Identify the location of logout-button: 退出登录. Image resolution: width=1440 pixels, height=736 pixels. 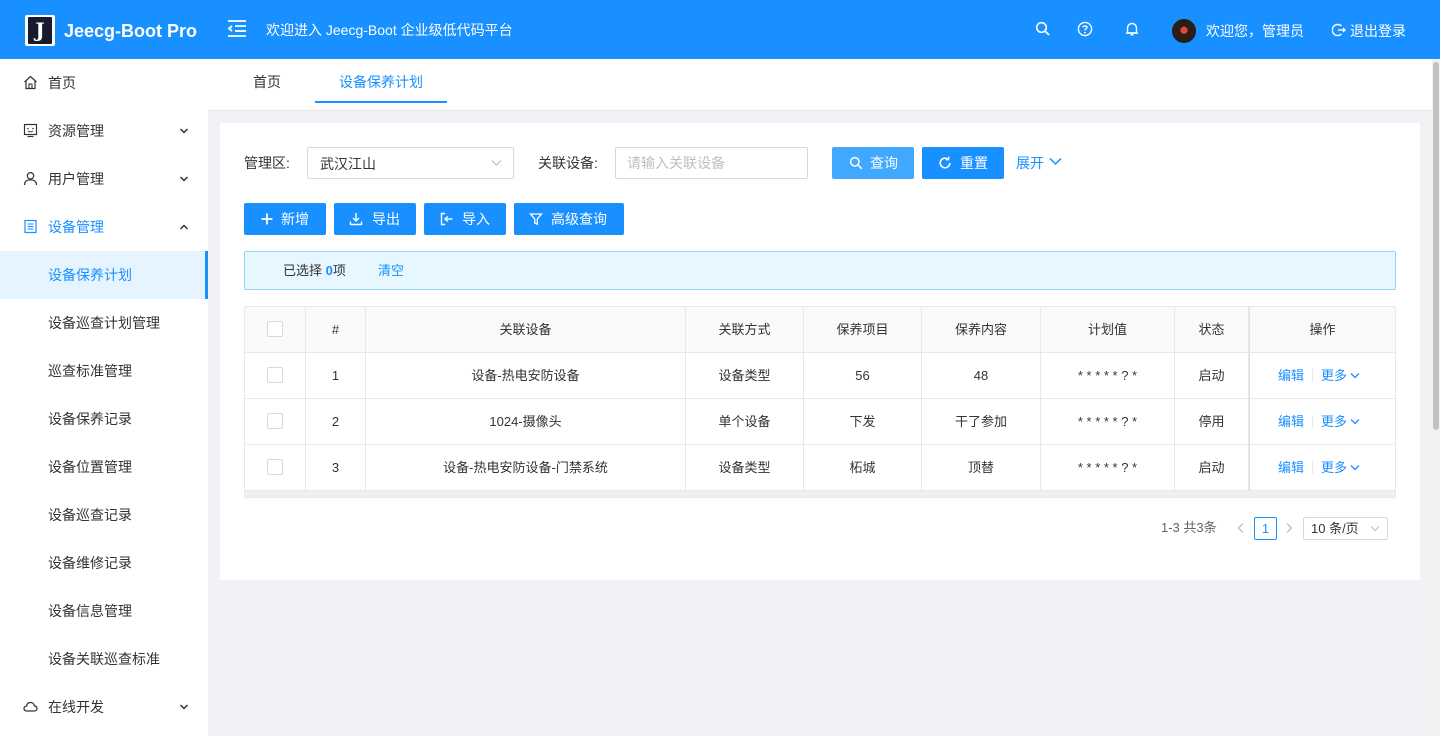
(1369, 31).